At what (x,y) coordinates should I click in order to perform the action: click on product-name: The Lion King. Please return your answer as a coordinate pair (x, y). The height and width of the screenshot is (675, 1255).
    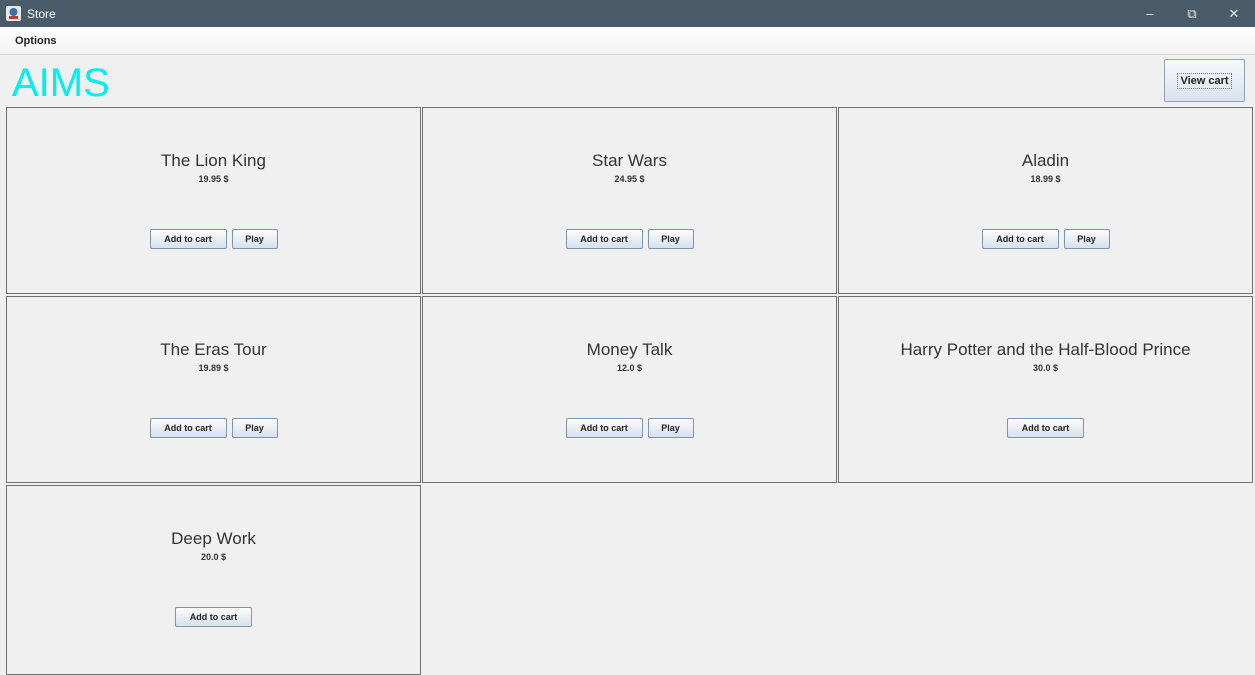
    Looking at the image, I should click on (213, 160).